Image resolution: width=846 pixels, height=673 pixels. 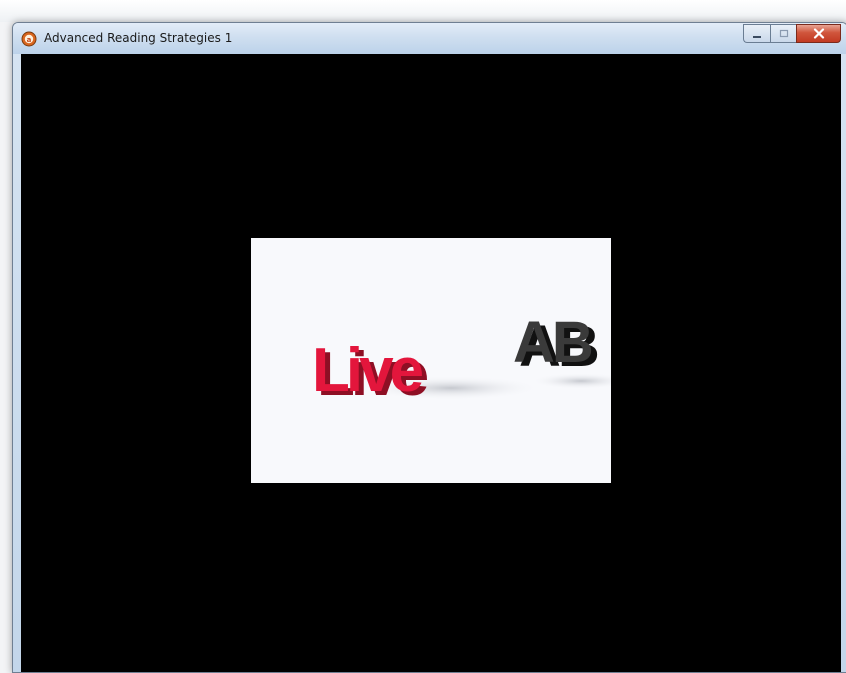 I want to click on close-icon, so click(x=819, y=33).